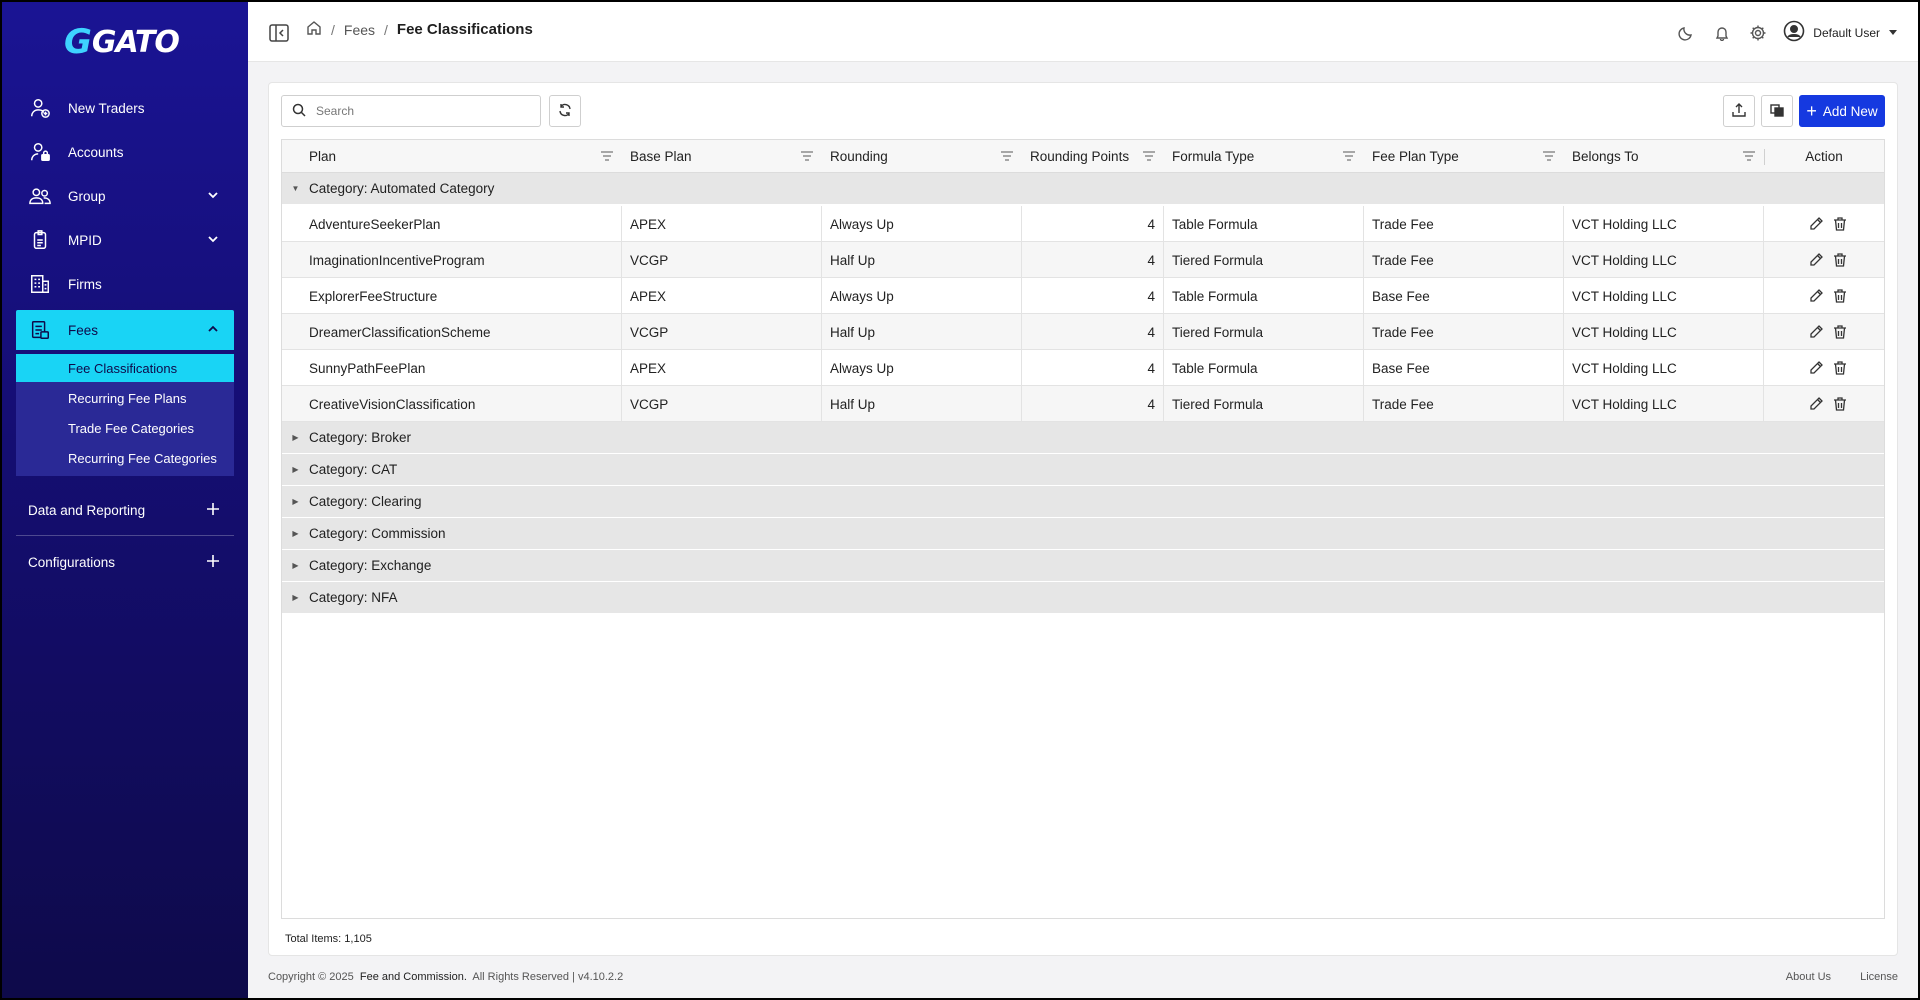 The height and width of the screenshot is (1000, 1920). I want to click on sidebar-item-accounts: Accounts, so click(125, 152).